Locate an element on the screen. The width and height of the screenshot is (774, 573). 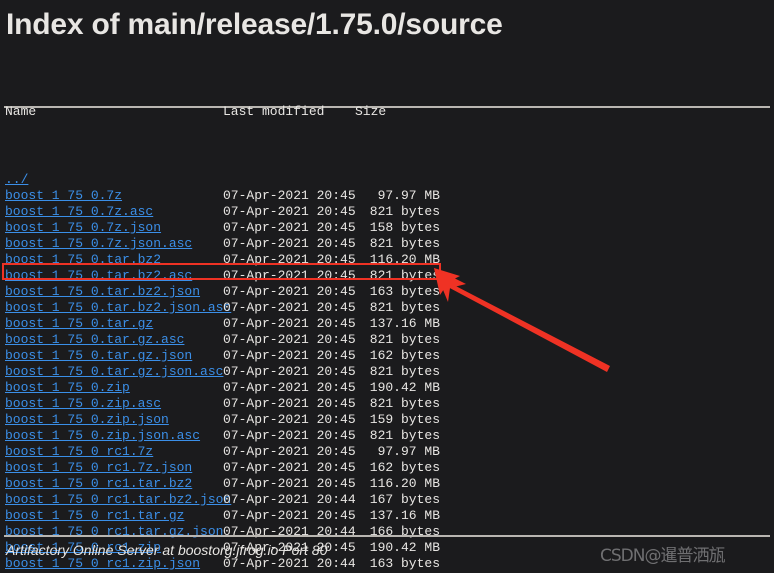
file-link: boost_1_75_0.7z.json is located at coordinates (83, 228).